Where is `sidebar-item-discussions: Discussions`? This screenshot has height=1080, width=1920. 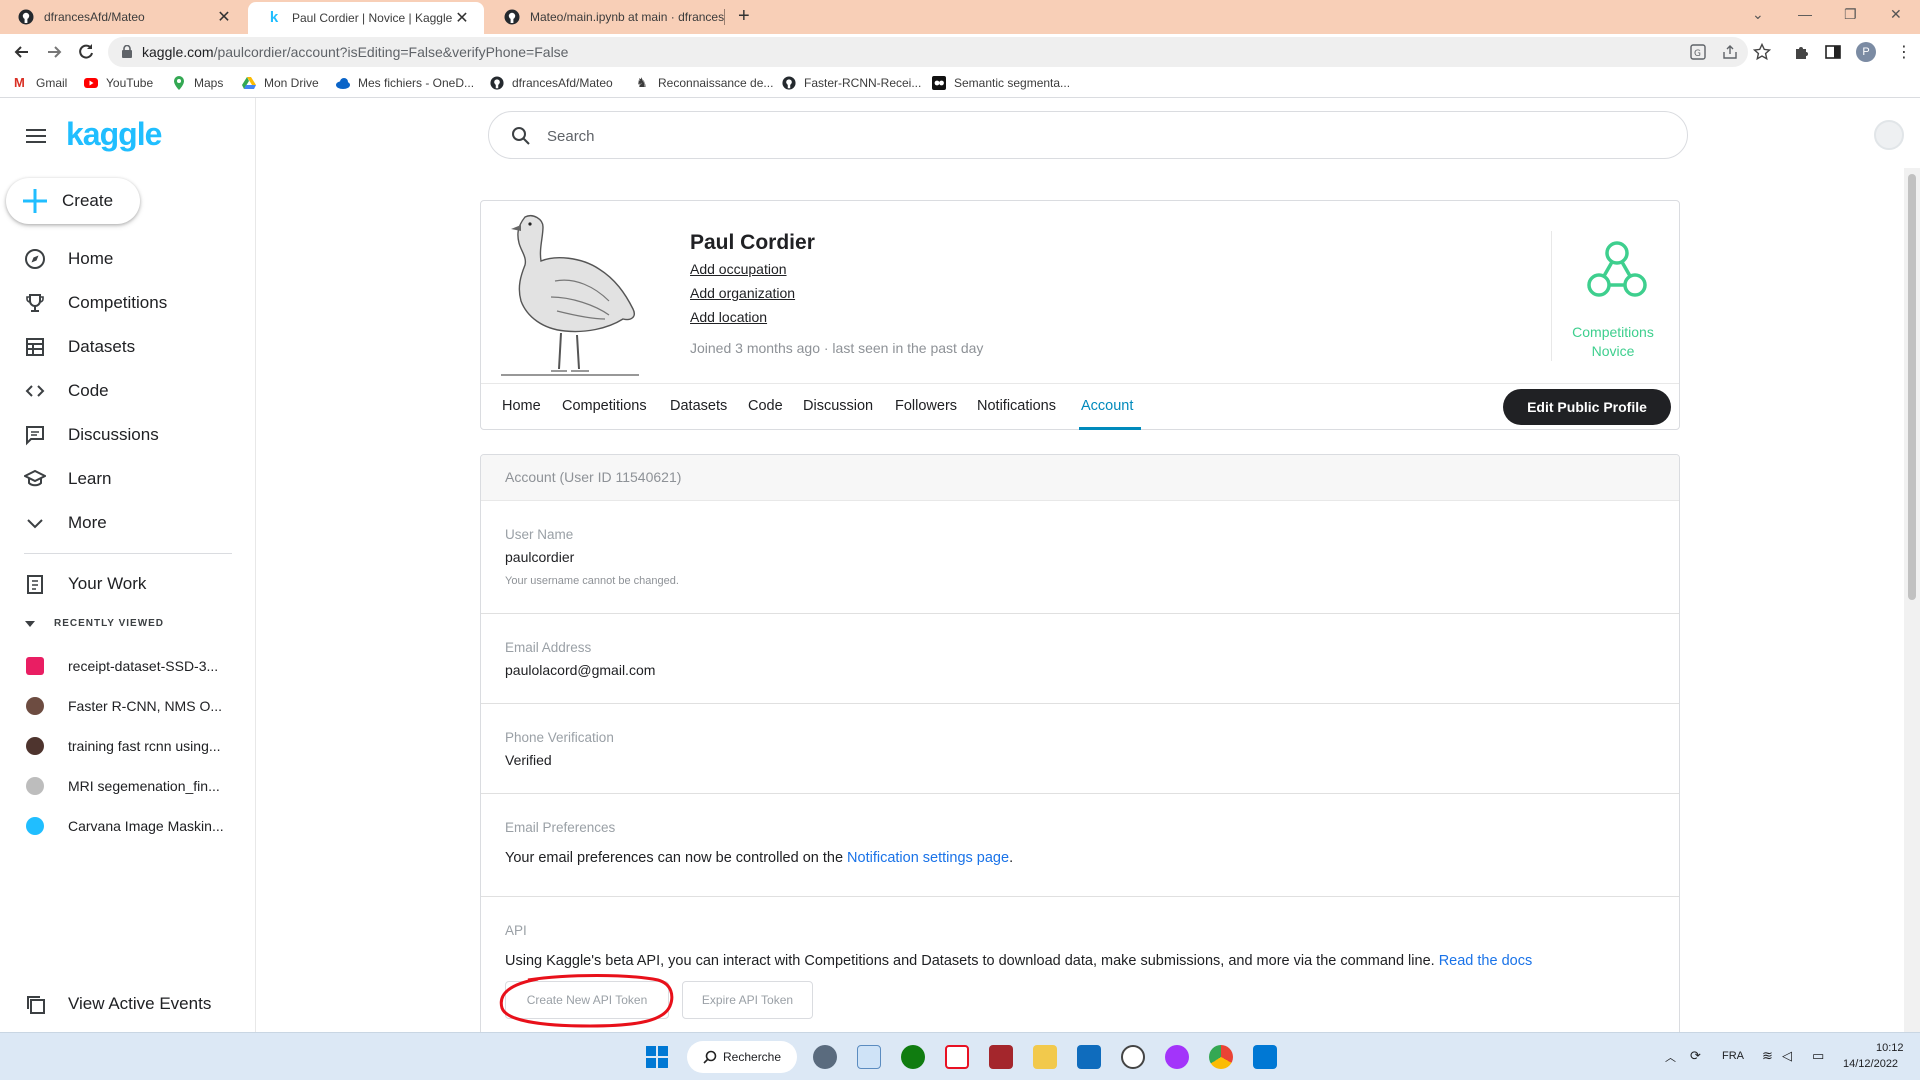 sidebar-item-discussions: Discussions is located at coordinates (91, 435).